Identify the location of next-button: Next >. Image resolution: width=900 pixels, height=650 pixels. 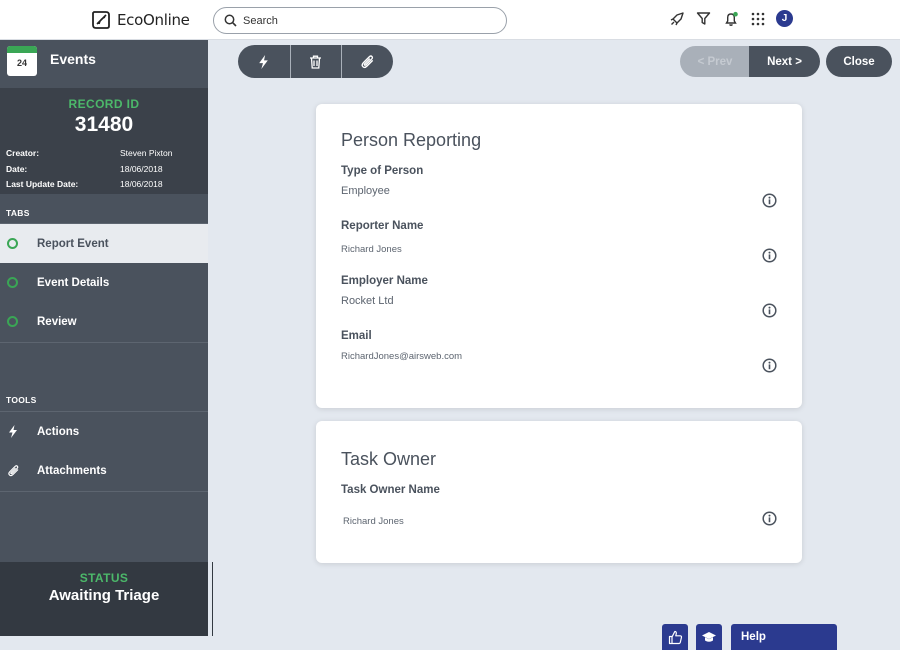
(784, 61).